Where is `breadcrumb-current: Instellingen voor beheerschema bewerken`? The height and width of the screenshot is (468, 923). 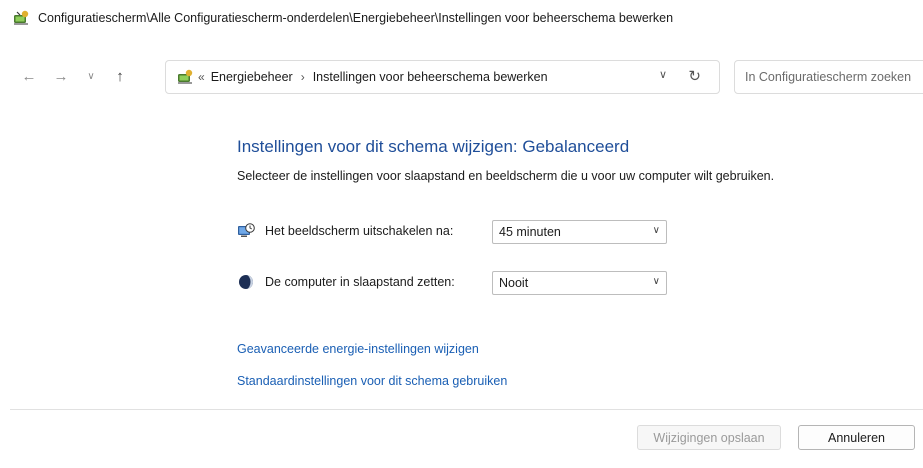
breadcrumb-current: Instellingen voor beheerschema bewerken is located at coordinates (430, 77).